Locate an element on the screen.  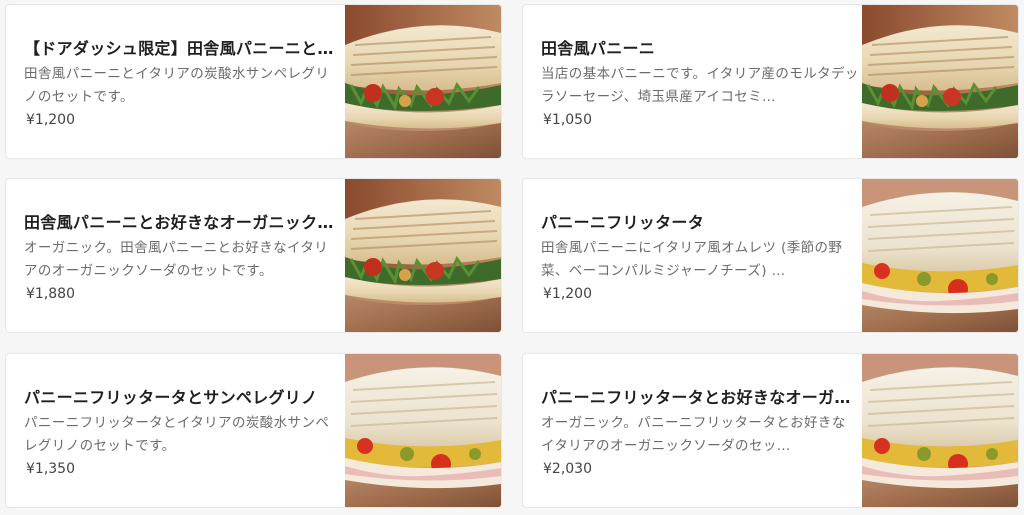
menu-item-description: オーガニック。田舎風パニーニとお好きなイタリアのオーガニックソーダのセットです。 is located at coordinates (176, 259).